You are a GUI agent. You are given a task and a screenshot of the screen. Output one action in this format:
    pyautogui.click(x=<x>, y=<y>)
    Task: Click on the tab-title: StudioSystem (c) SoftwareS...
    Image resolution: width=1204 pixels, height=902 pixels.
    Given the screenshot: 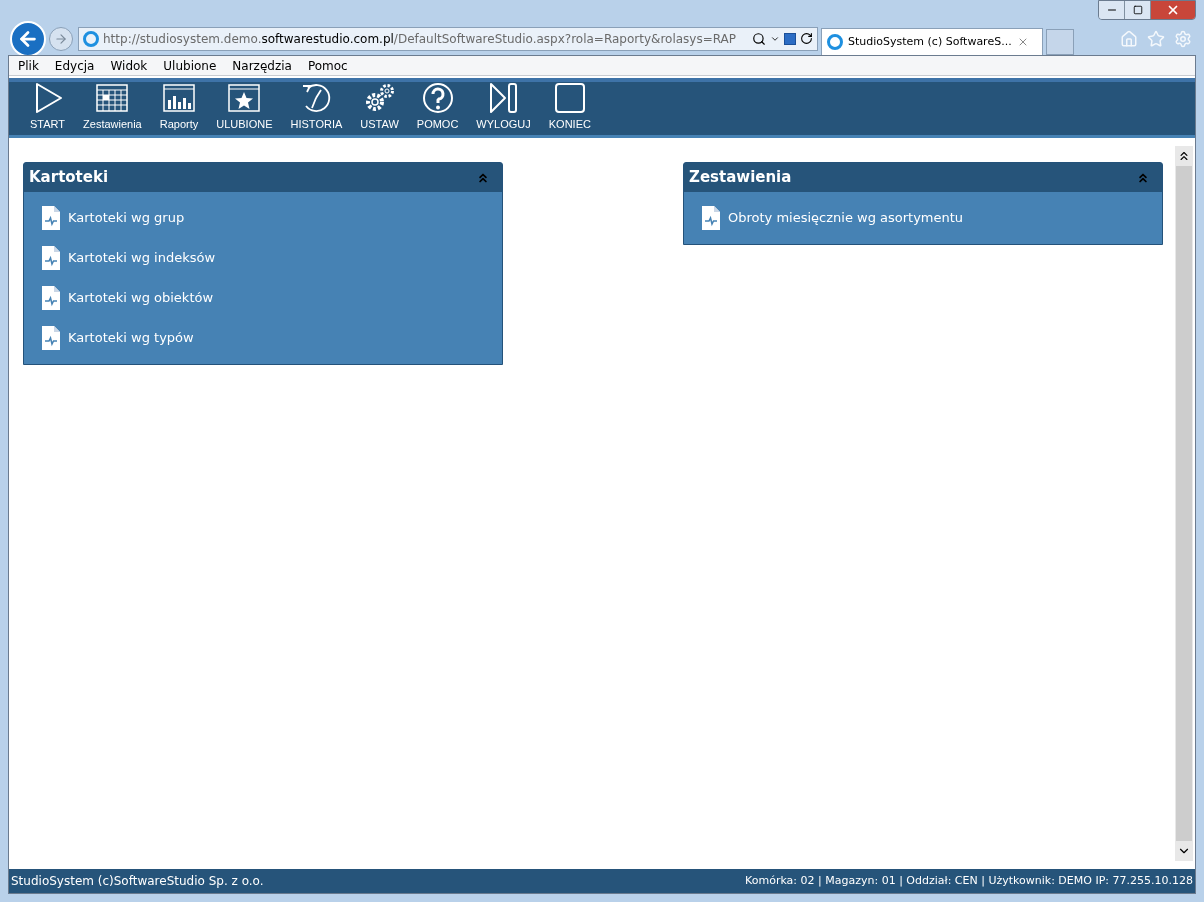 What is the action you would take?
    pyautogui.click(x=930, y=41)
    